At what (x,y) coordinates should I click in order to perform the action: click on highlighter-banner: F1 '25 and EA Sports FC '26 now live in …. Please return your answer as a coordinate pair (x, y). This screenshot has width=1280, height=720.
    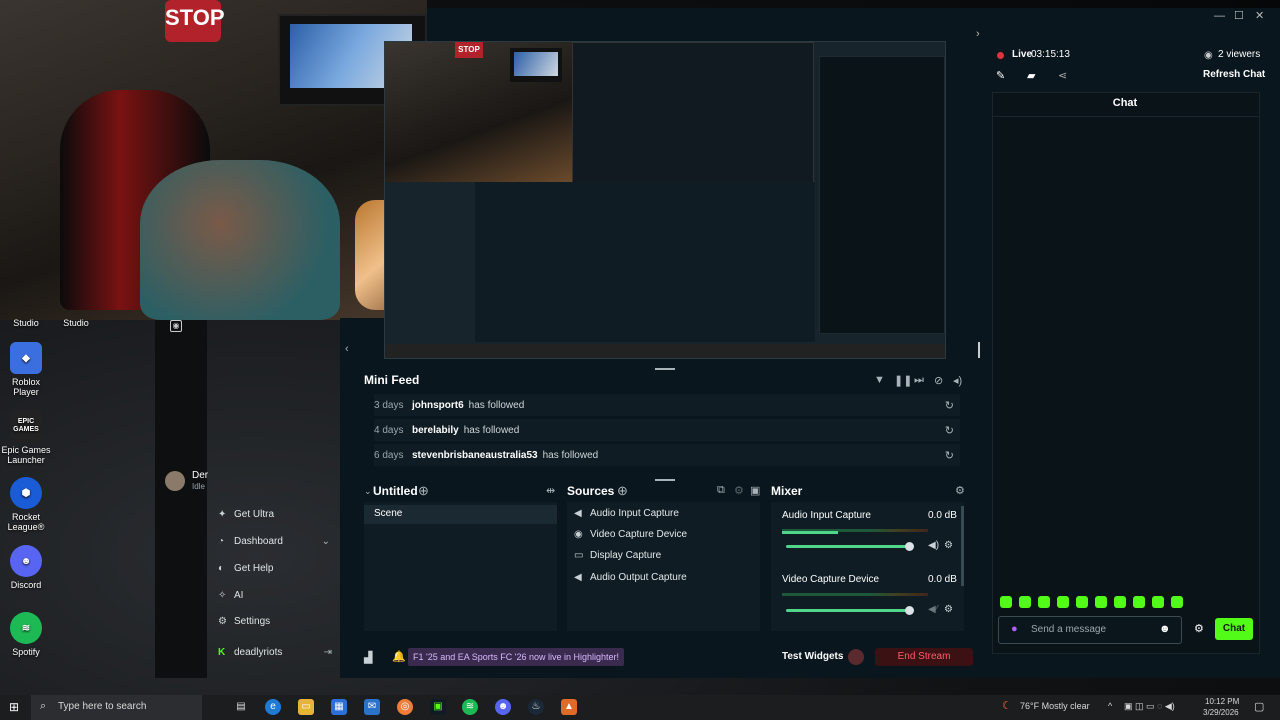
    Looking at the image, I should click on (516, 657).